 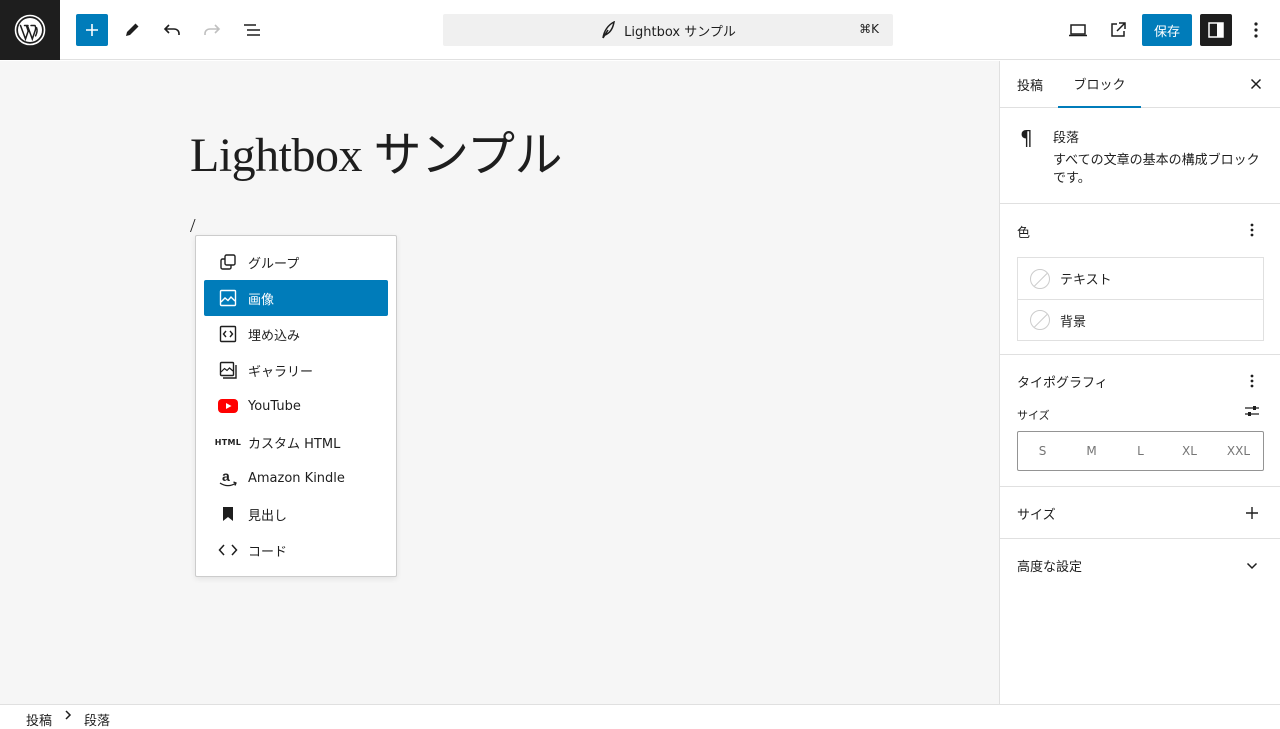 I want to click on font-size-m: M, so click(x=1091, y=451).